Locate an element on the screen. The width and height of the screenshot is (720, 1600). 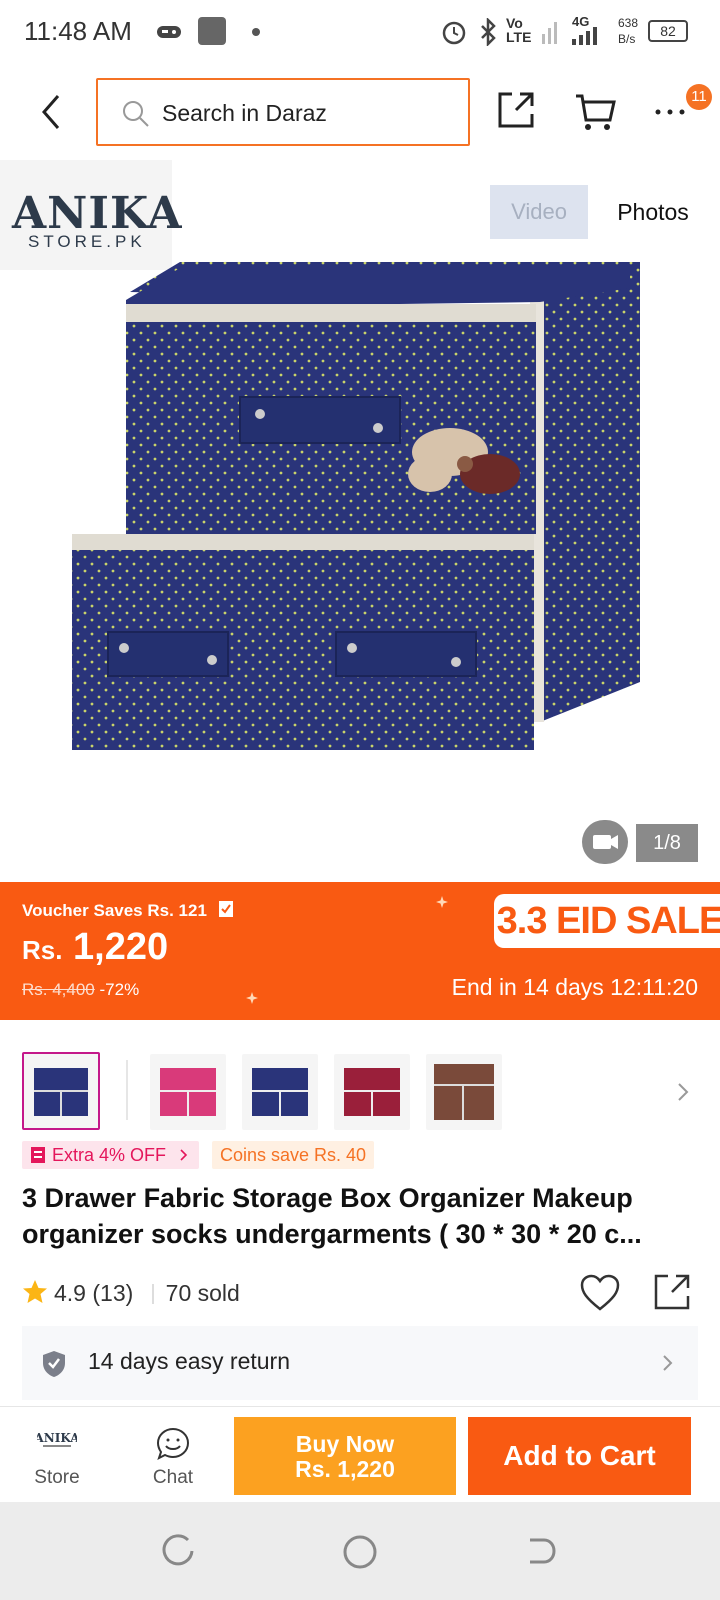
back-icon is located at coordinates (539, 1551).